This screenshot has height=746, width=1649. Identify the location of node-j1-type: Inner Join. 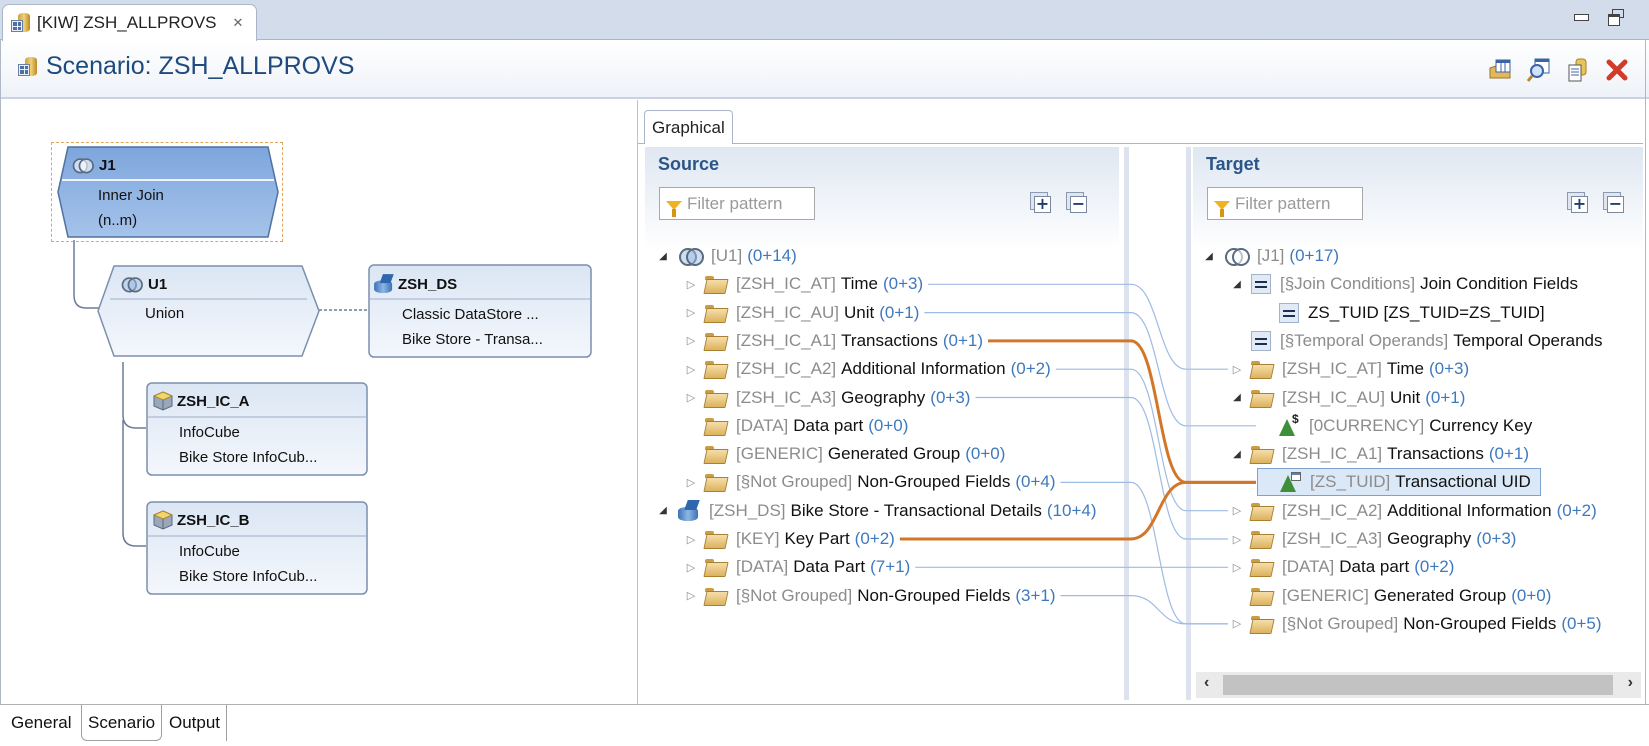
(131, 195).